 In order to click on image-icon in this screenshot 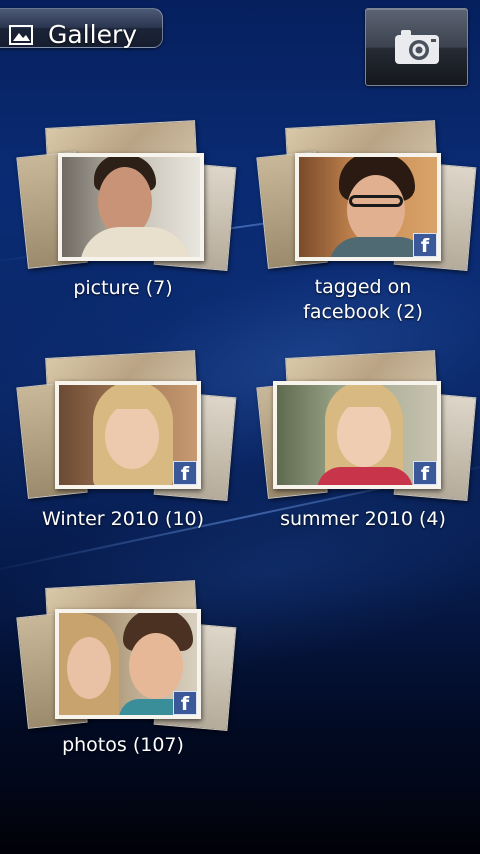, I will do `click(21, 35)`.